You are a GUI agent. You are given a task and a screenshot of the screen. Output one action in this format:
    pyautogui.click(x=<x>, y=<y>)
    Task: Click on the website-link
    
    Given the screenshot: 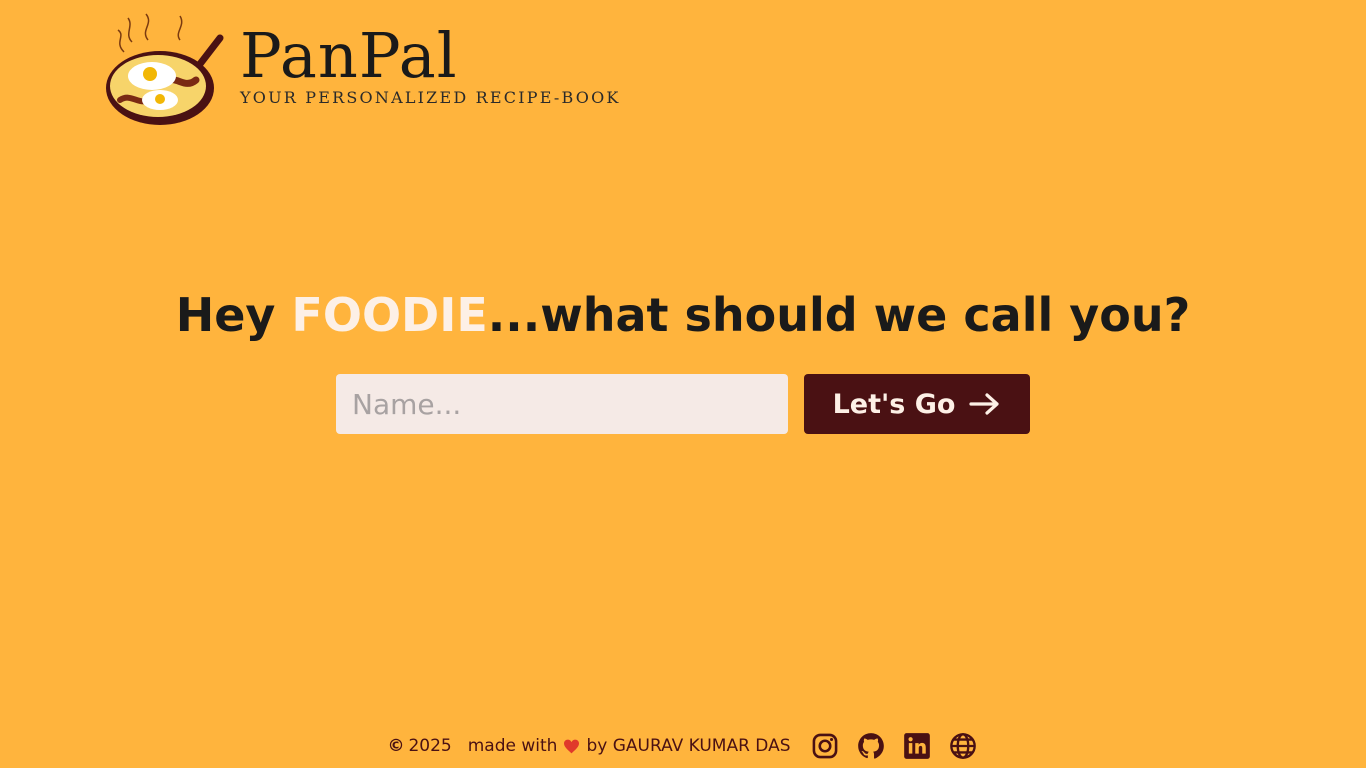 What is the action you would take?
    pyautogui.click(x=963, y=746)
    